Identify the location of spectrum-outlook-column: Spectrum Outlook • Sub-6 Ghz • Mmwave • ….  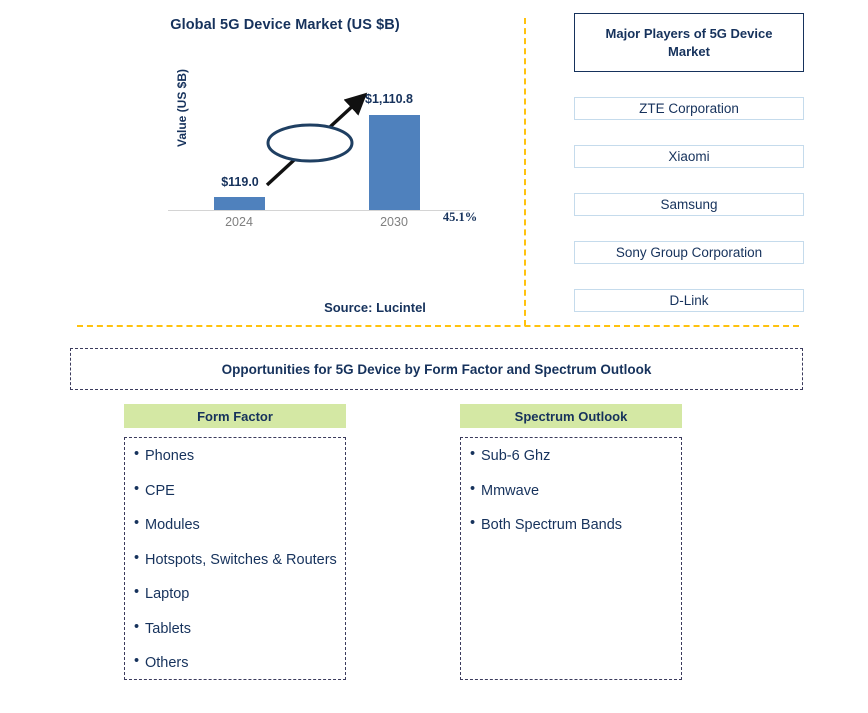
(571, 542).